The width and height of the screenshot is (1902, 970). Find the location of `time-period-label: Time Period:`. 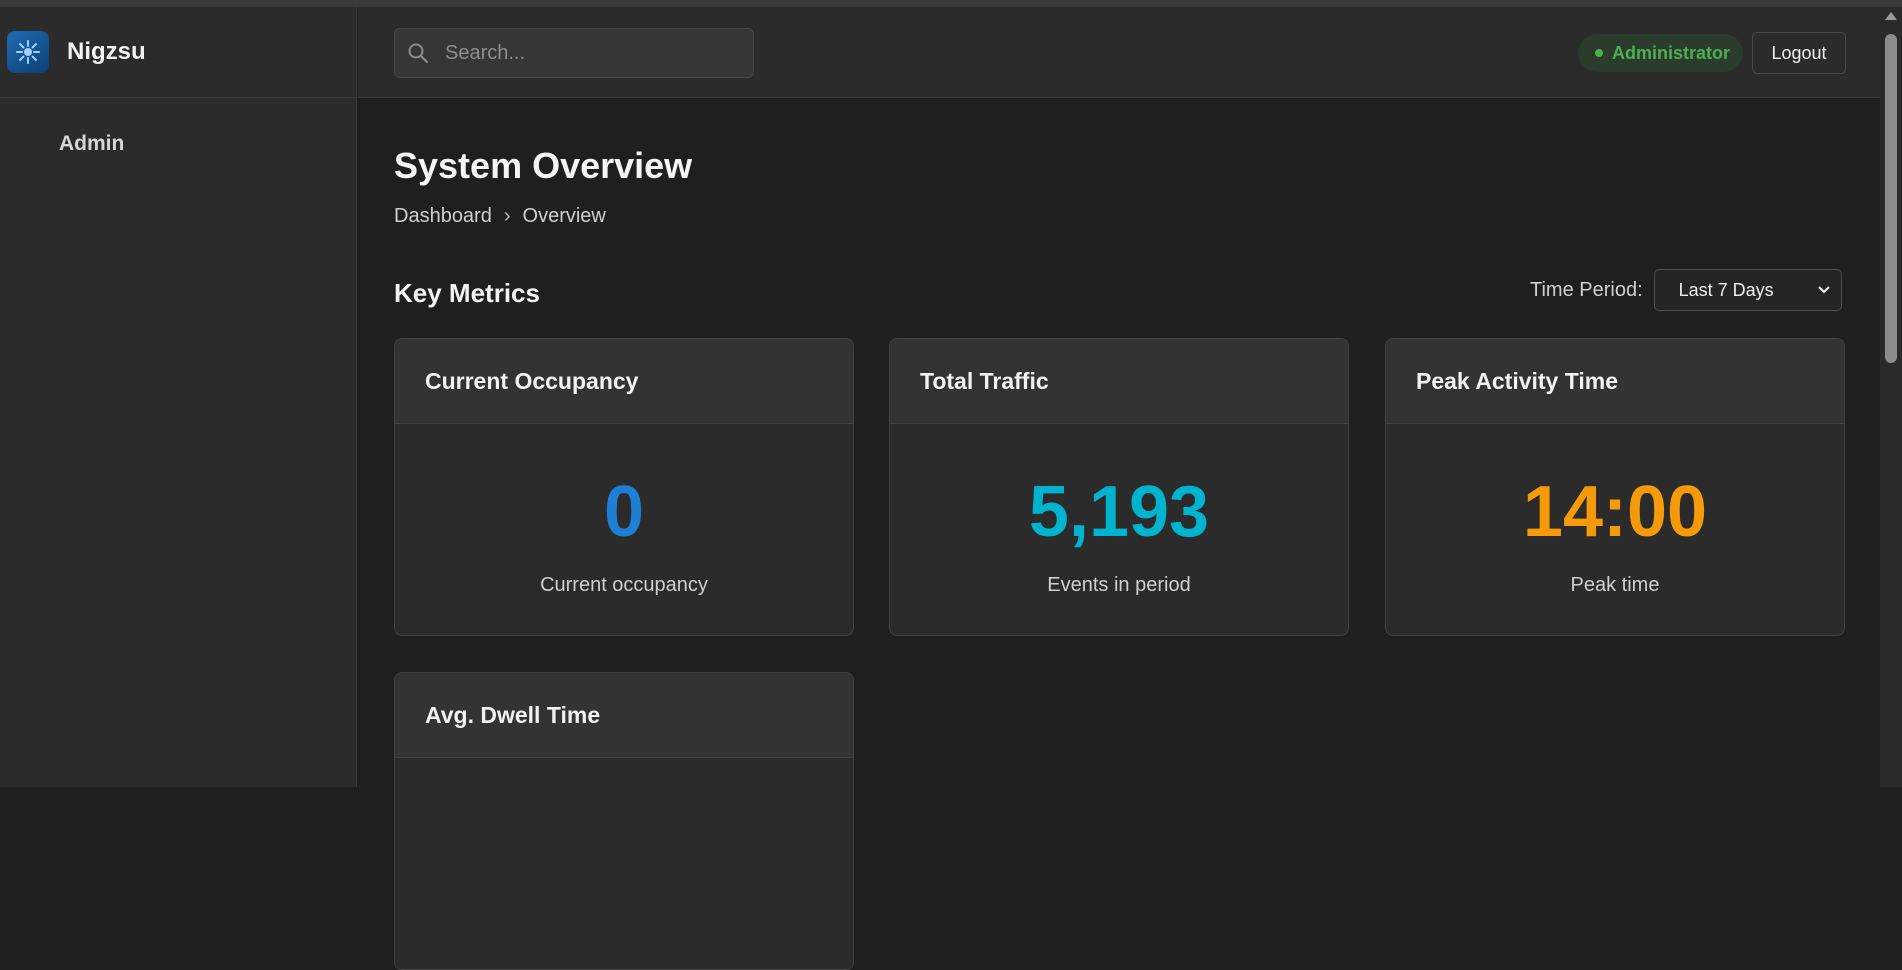

time-period-label: Time Period: is located at coordinates (1586, 289).